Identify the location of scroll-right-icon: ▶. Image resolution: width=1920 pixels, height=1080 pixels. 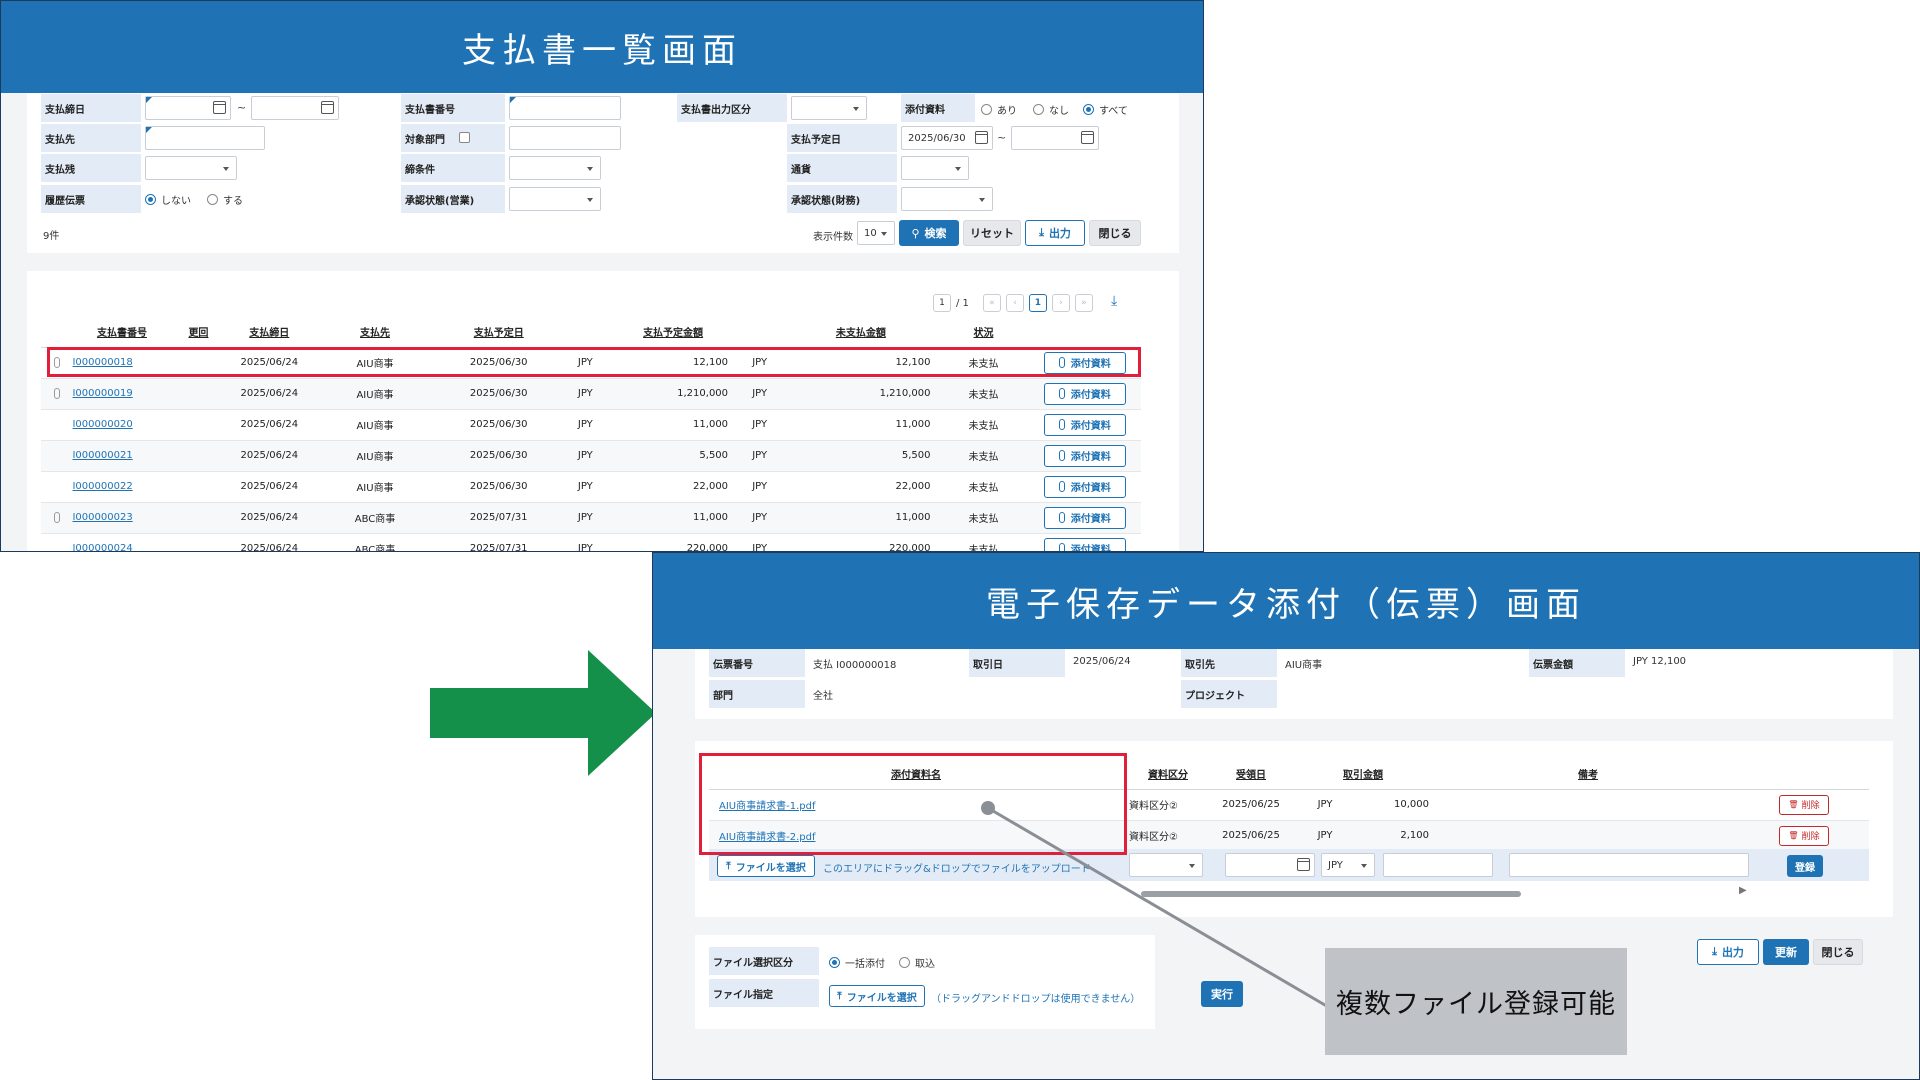
(1743, 890).